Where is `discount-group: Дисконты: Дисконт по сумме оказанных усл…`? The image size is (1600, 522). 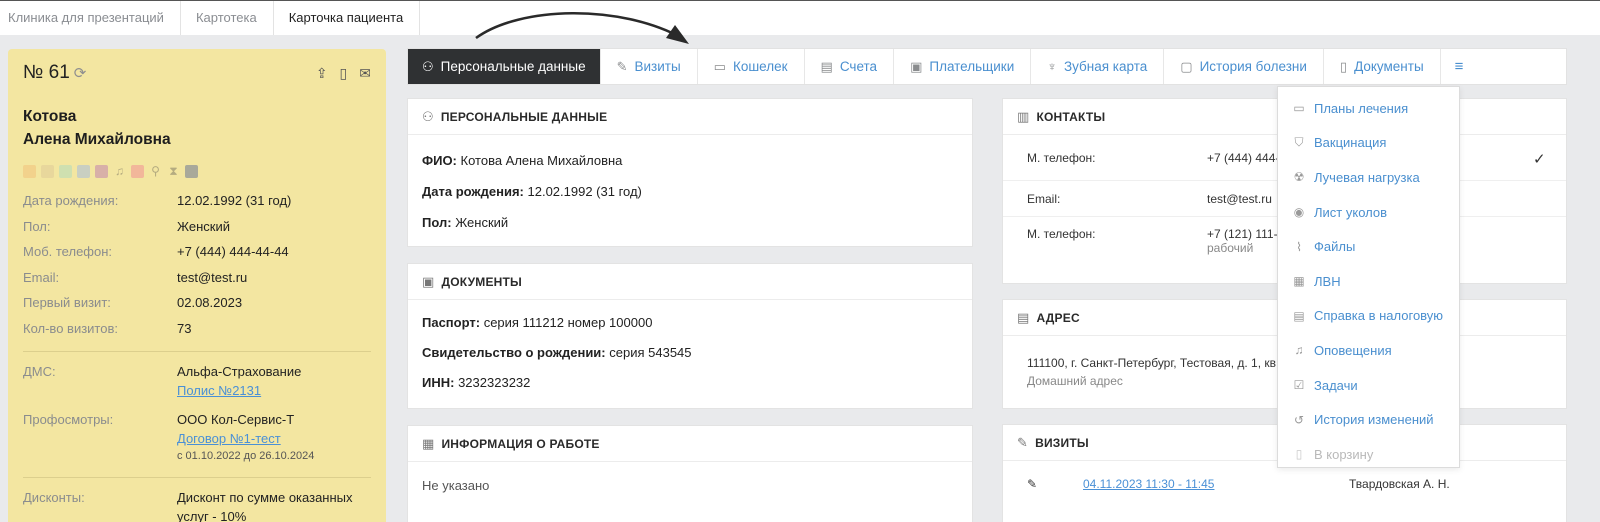
discount-group: Дисконты: Дисконт по сумме оказанных усл… is located at coordinates (188, 506).